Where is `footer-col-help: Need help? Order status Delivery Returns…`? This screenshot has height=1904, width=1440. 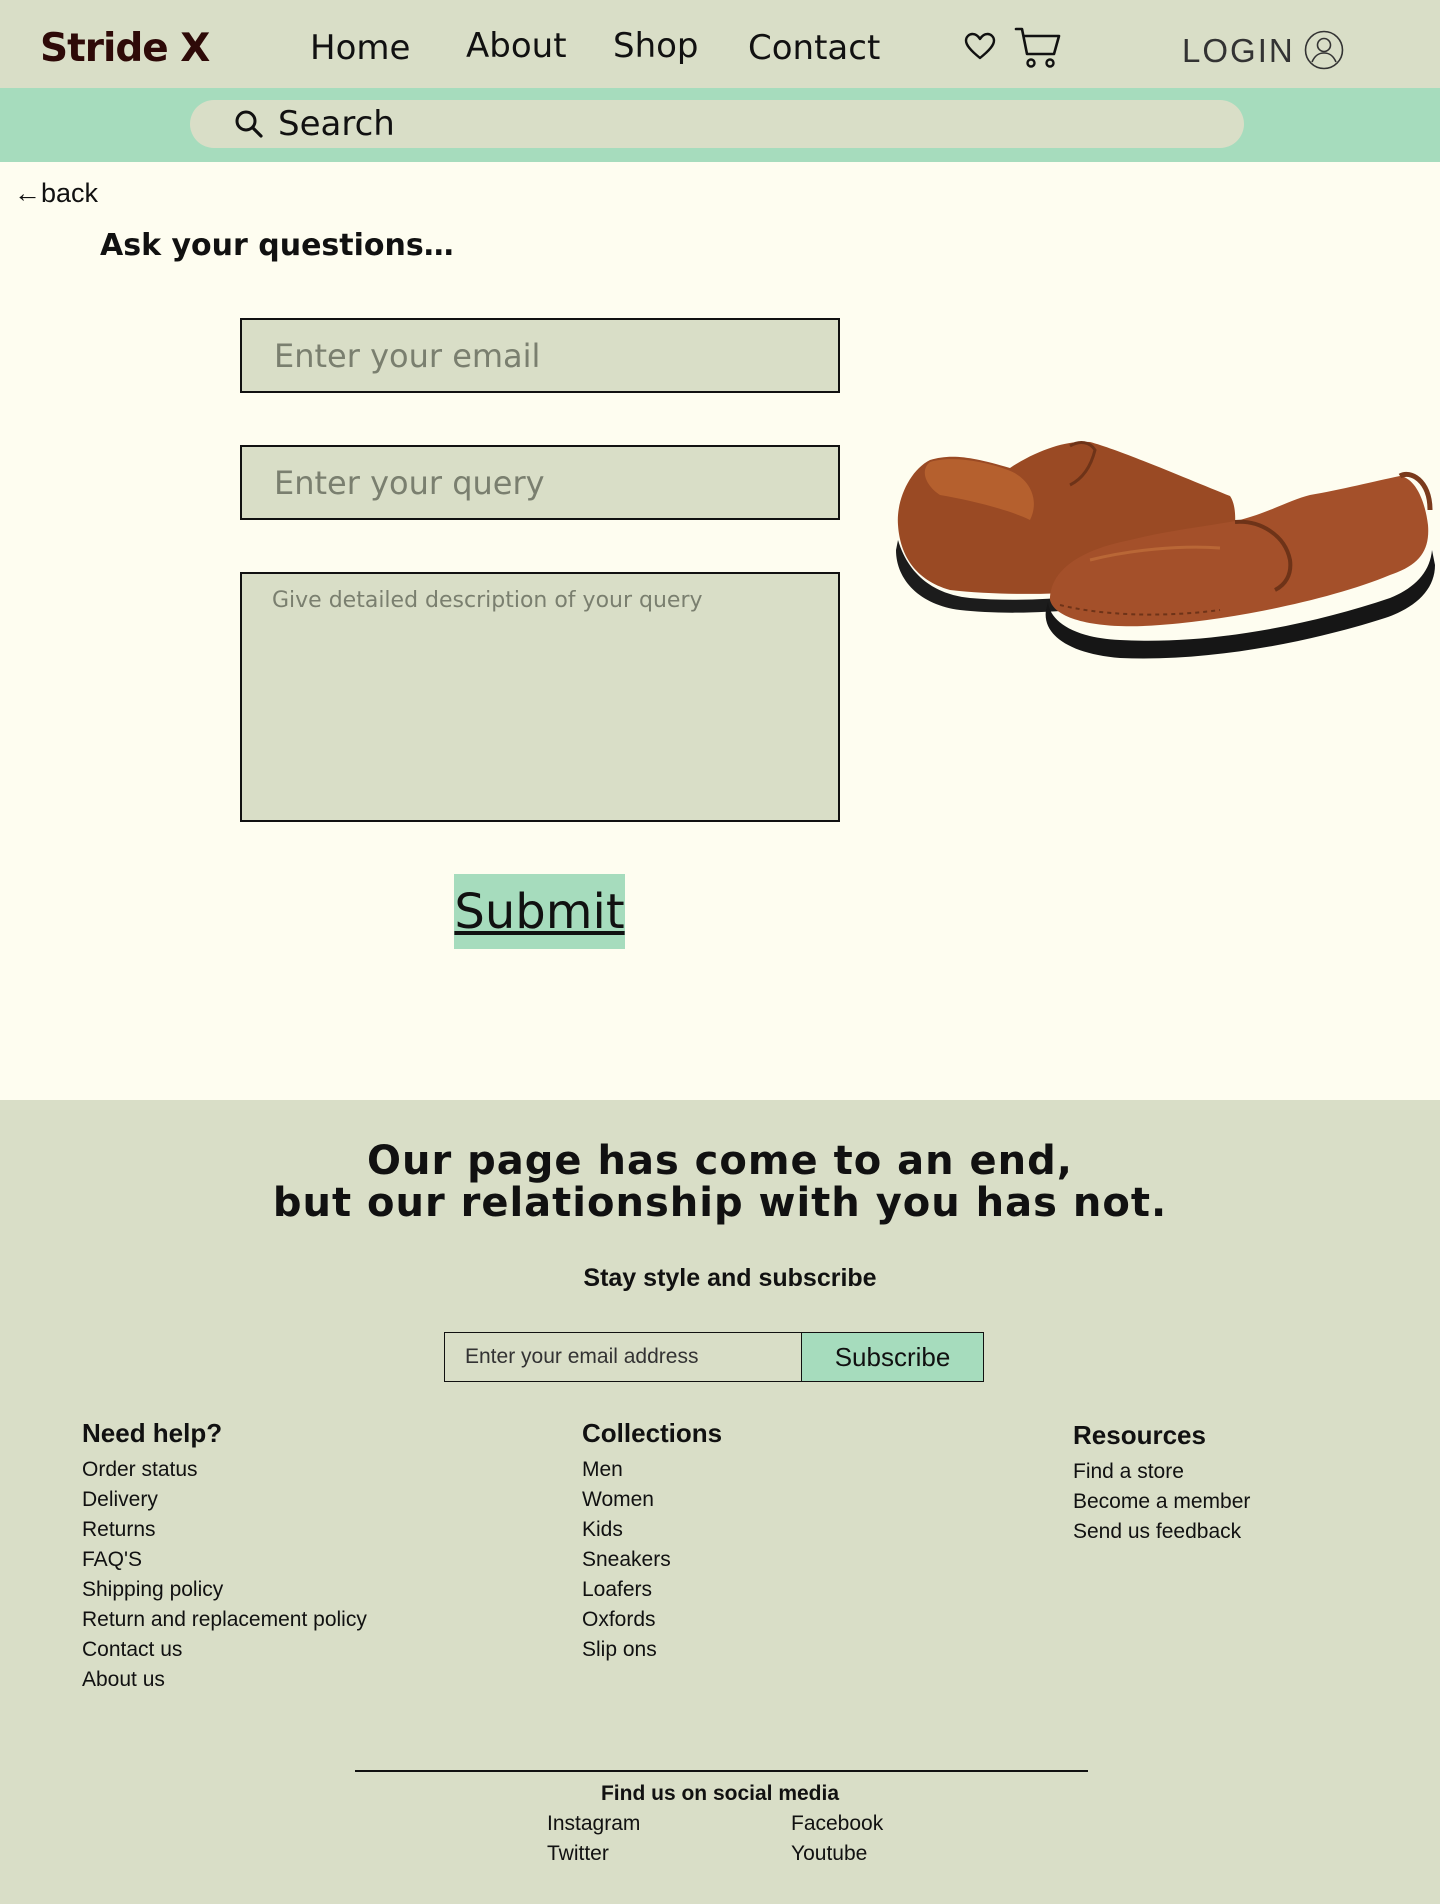 footer-col-help: Need help? Order status Delivery Returns… is located at coordinates (224, 1556).